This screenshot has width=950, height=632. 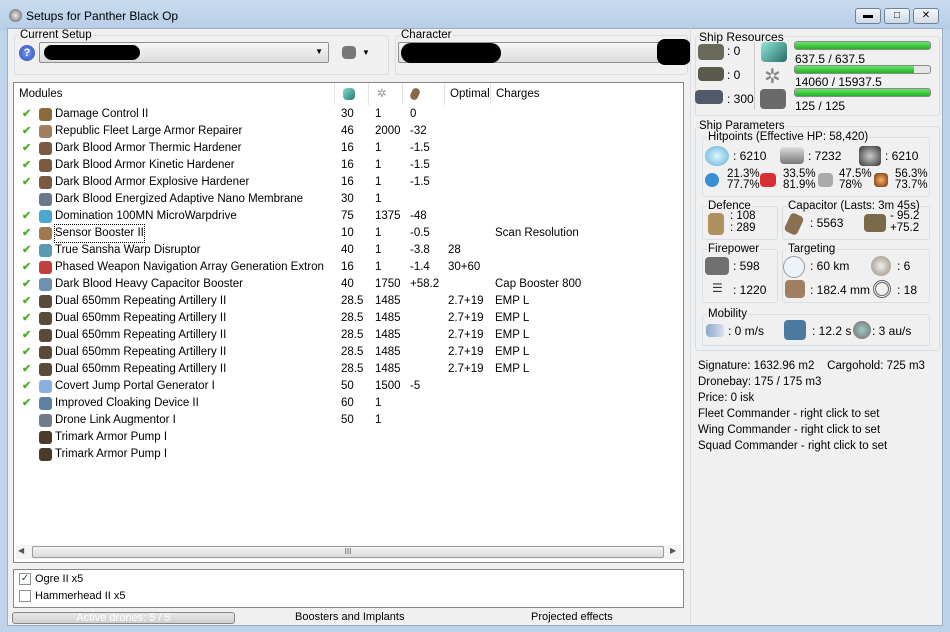 What do you see at coordinates (174, 94) in the screenshot?
I see `column-header-modules: Modules` at bounding box center [174, 94].